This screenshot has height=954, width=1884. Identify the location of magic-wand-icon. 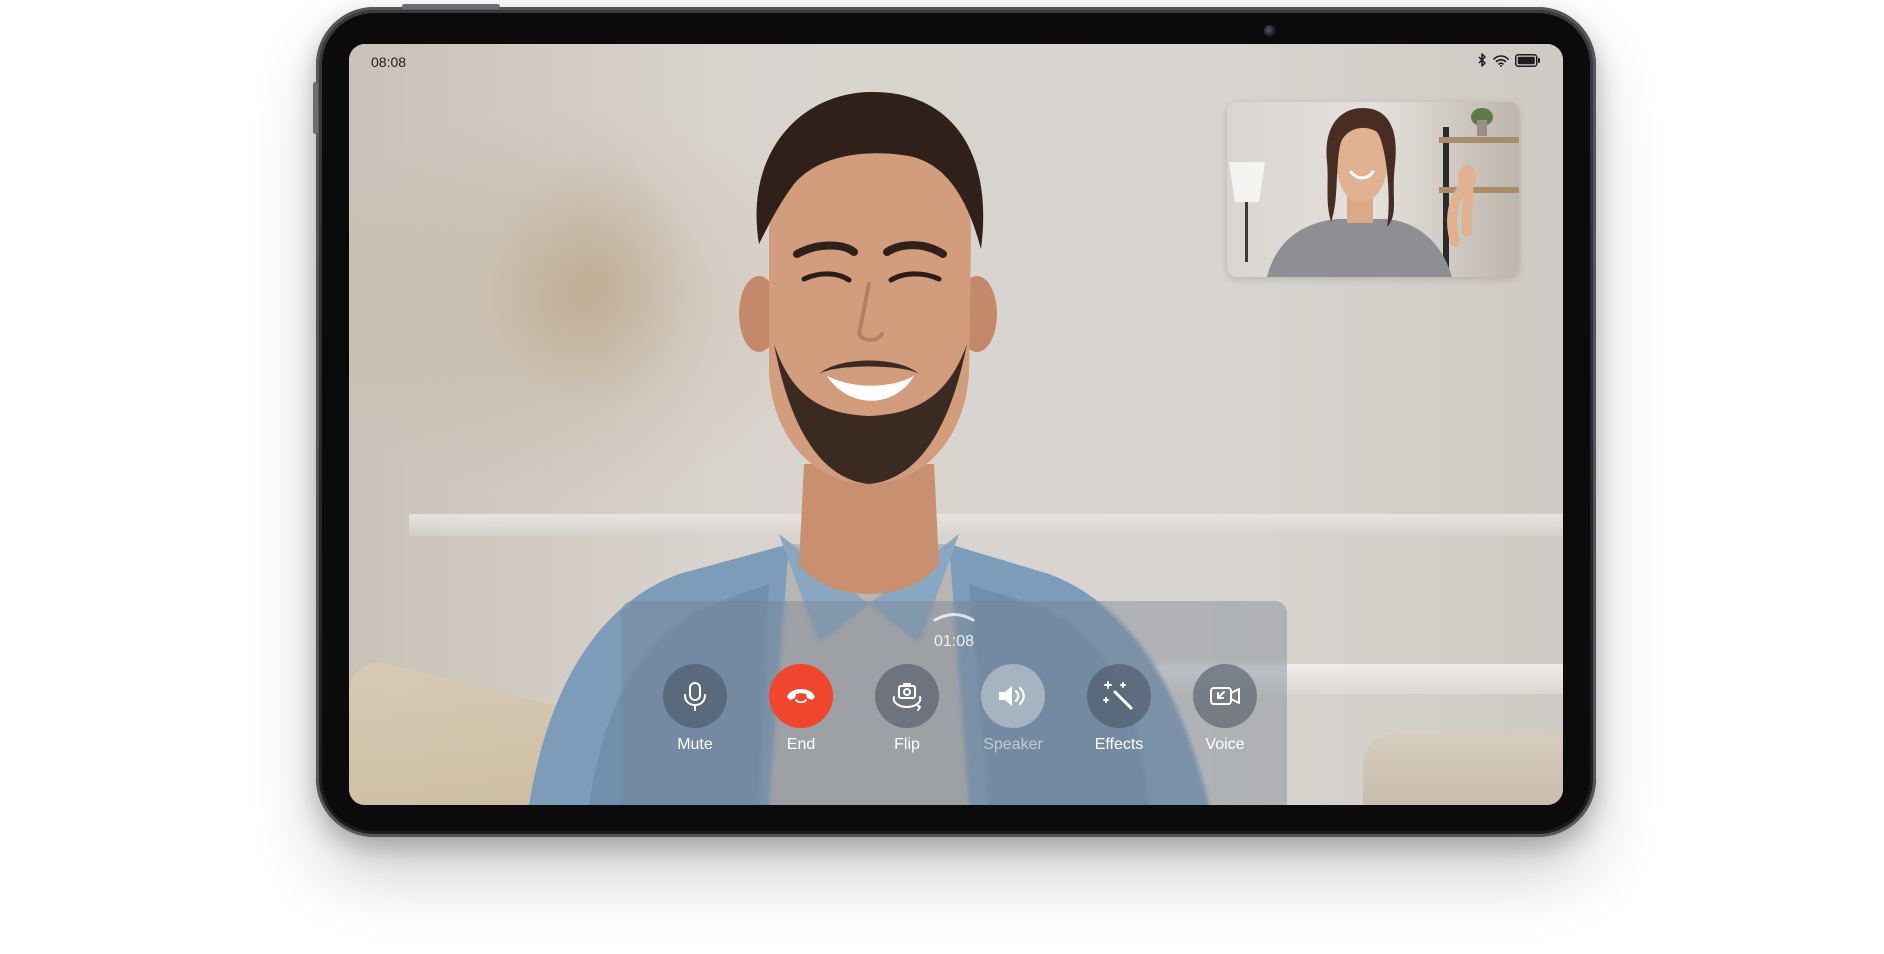
(1118, 695).